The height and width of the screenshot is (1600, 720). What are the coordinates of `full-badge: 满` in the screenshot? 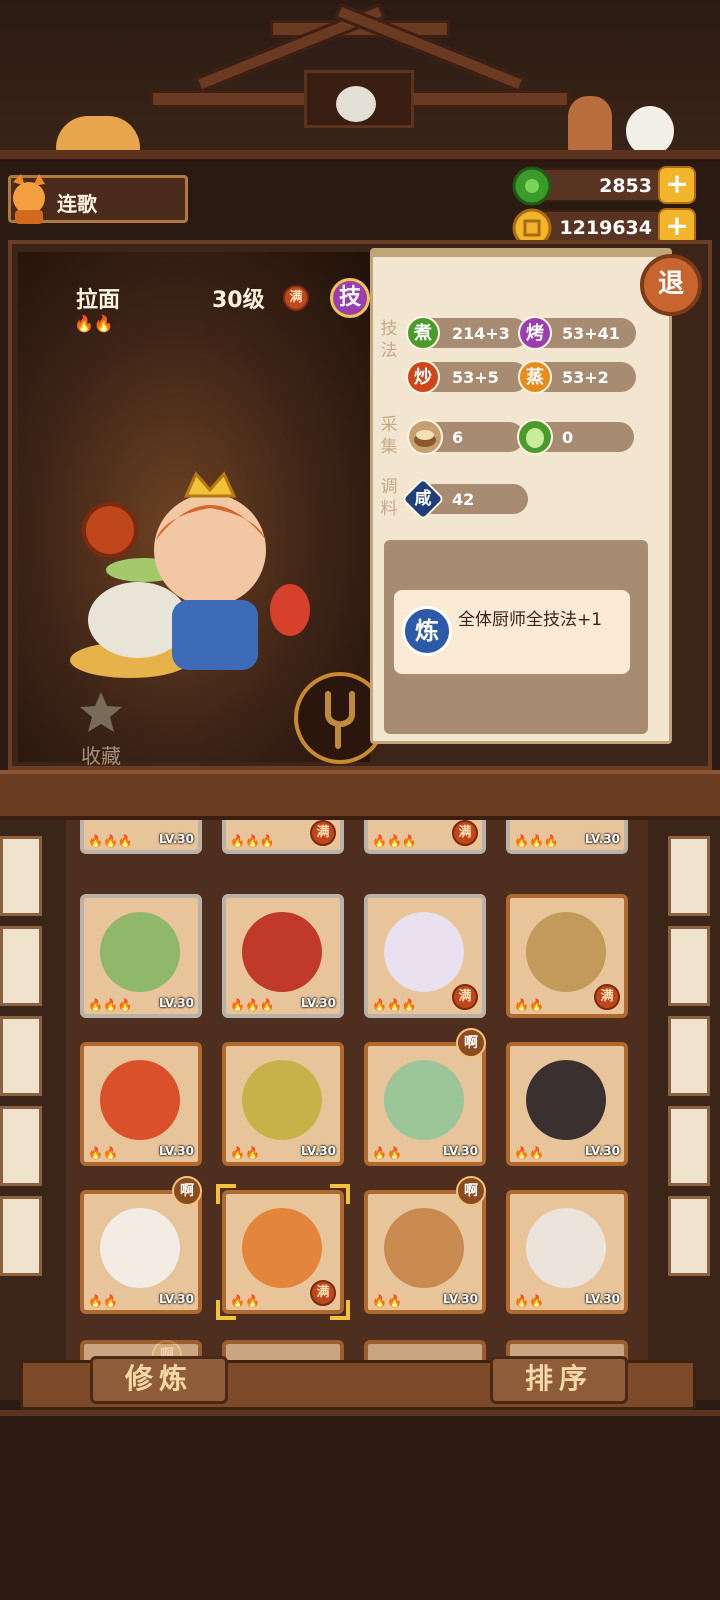 It's located at (296, 298).